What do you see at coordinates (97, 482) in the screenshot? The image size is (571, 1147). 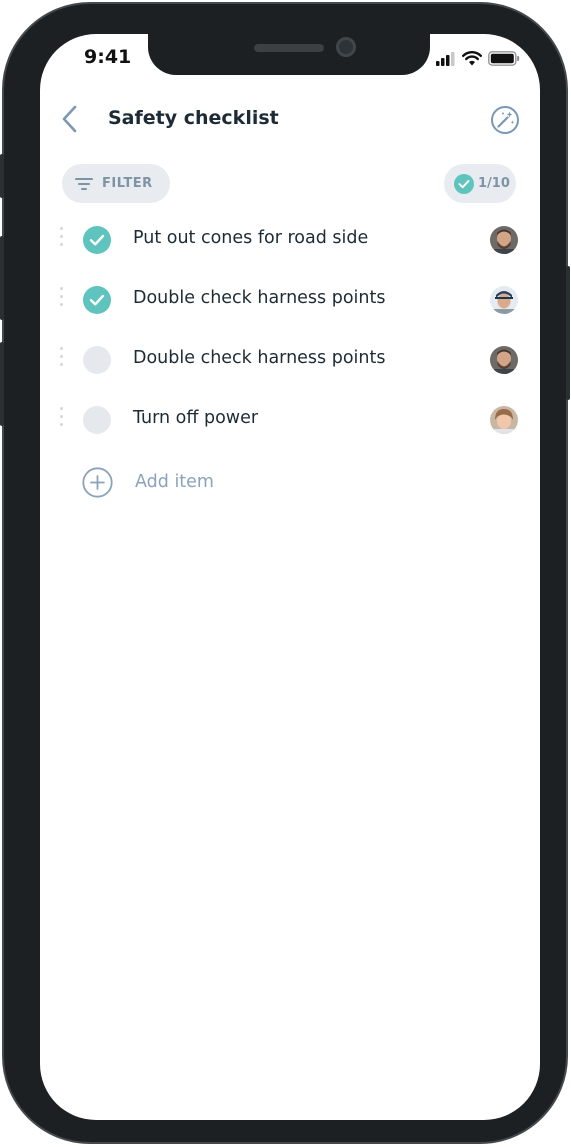 I see `plus-circle-icon` at bounding box center [97, 482].